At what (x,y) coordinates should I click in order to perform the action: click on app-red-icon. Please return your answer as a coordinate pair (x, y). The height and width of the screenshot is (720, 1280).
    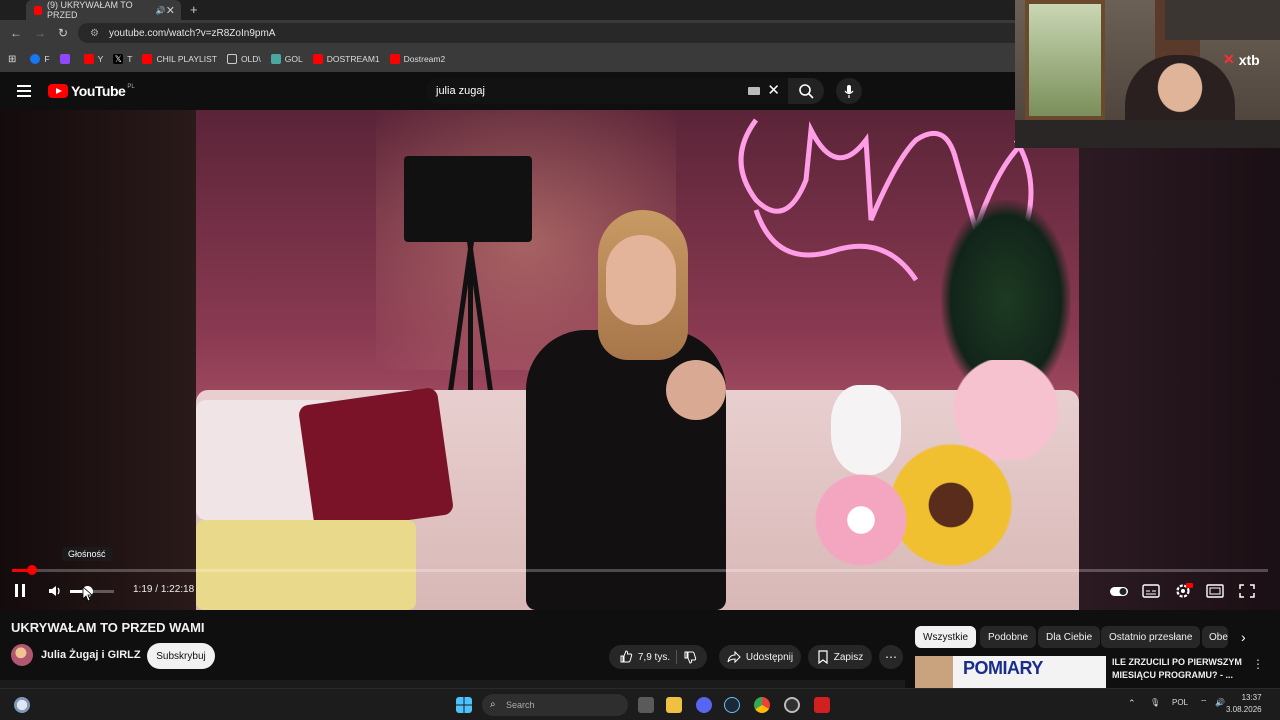
    Looking at the image, I should click on (822, 705).